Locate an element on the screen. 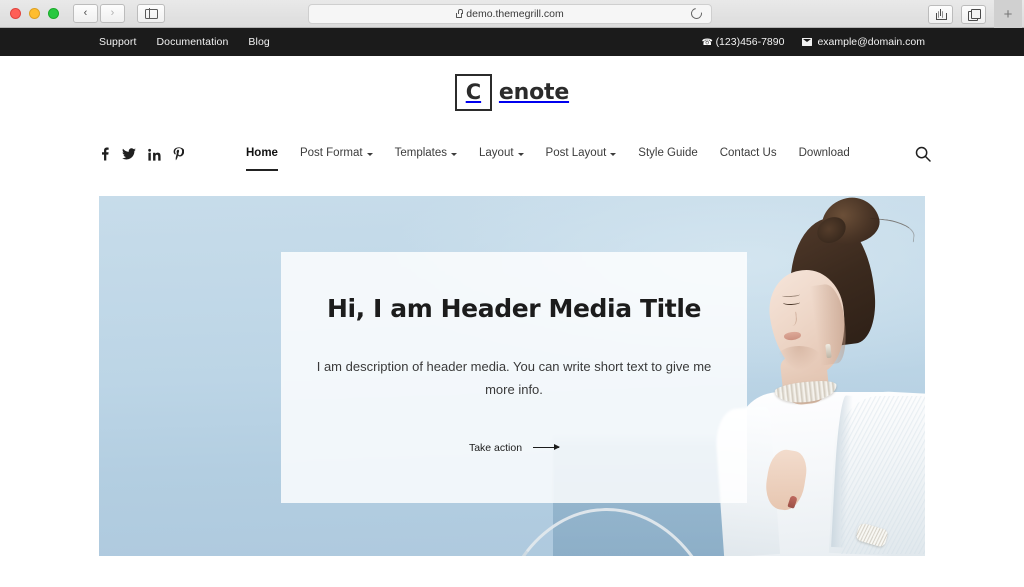 The width and height of the screenshot is (1024, 587). browser-chrome: ‹ › demo.themegrill.com + is located at coordinates (512, 14).